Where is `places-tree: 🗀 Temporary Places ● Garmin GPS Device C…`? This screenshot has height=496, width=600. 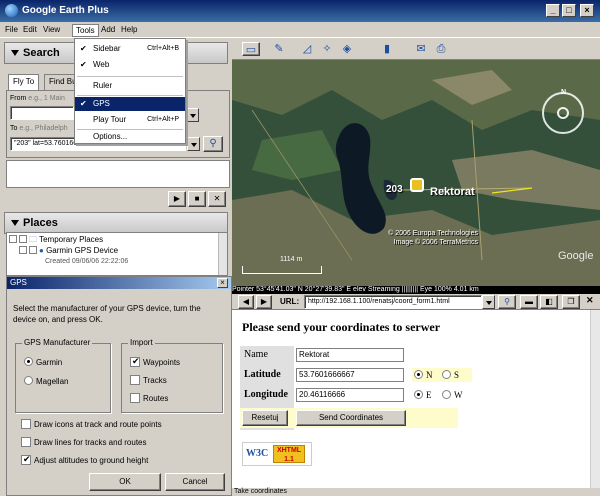
places-tree: 🗀 Temporary Places ● Garmin GPS Device C… is located at coordinates (117, 254).